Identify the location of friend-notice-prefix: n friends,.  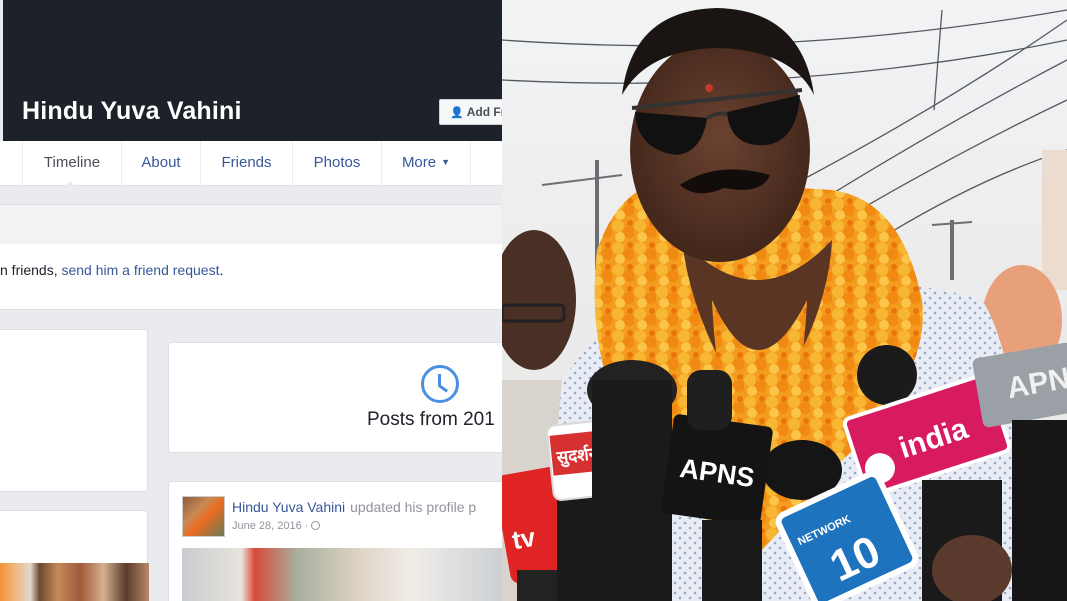
(31, 270).